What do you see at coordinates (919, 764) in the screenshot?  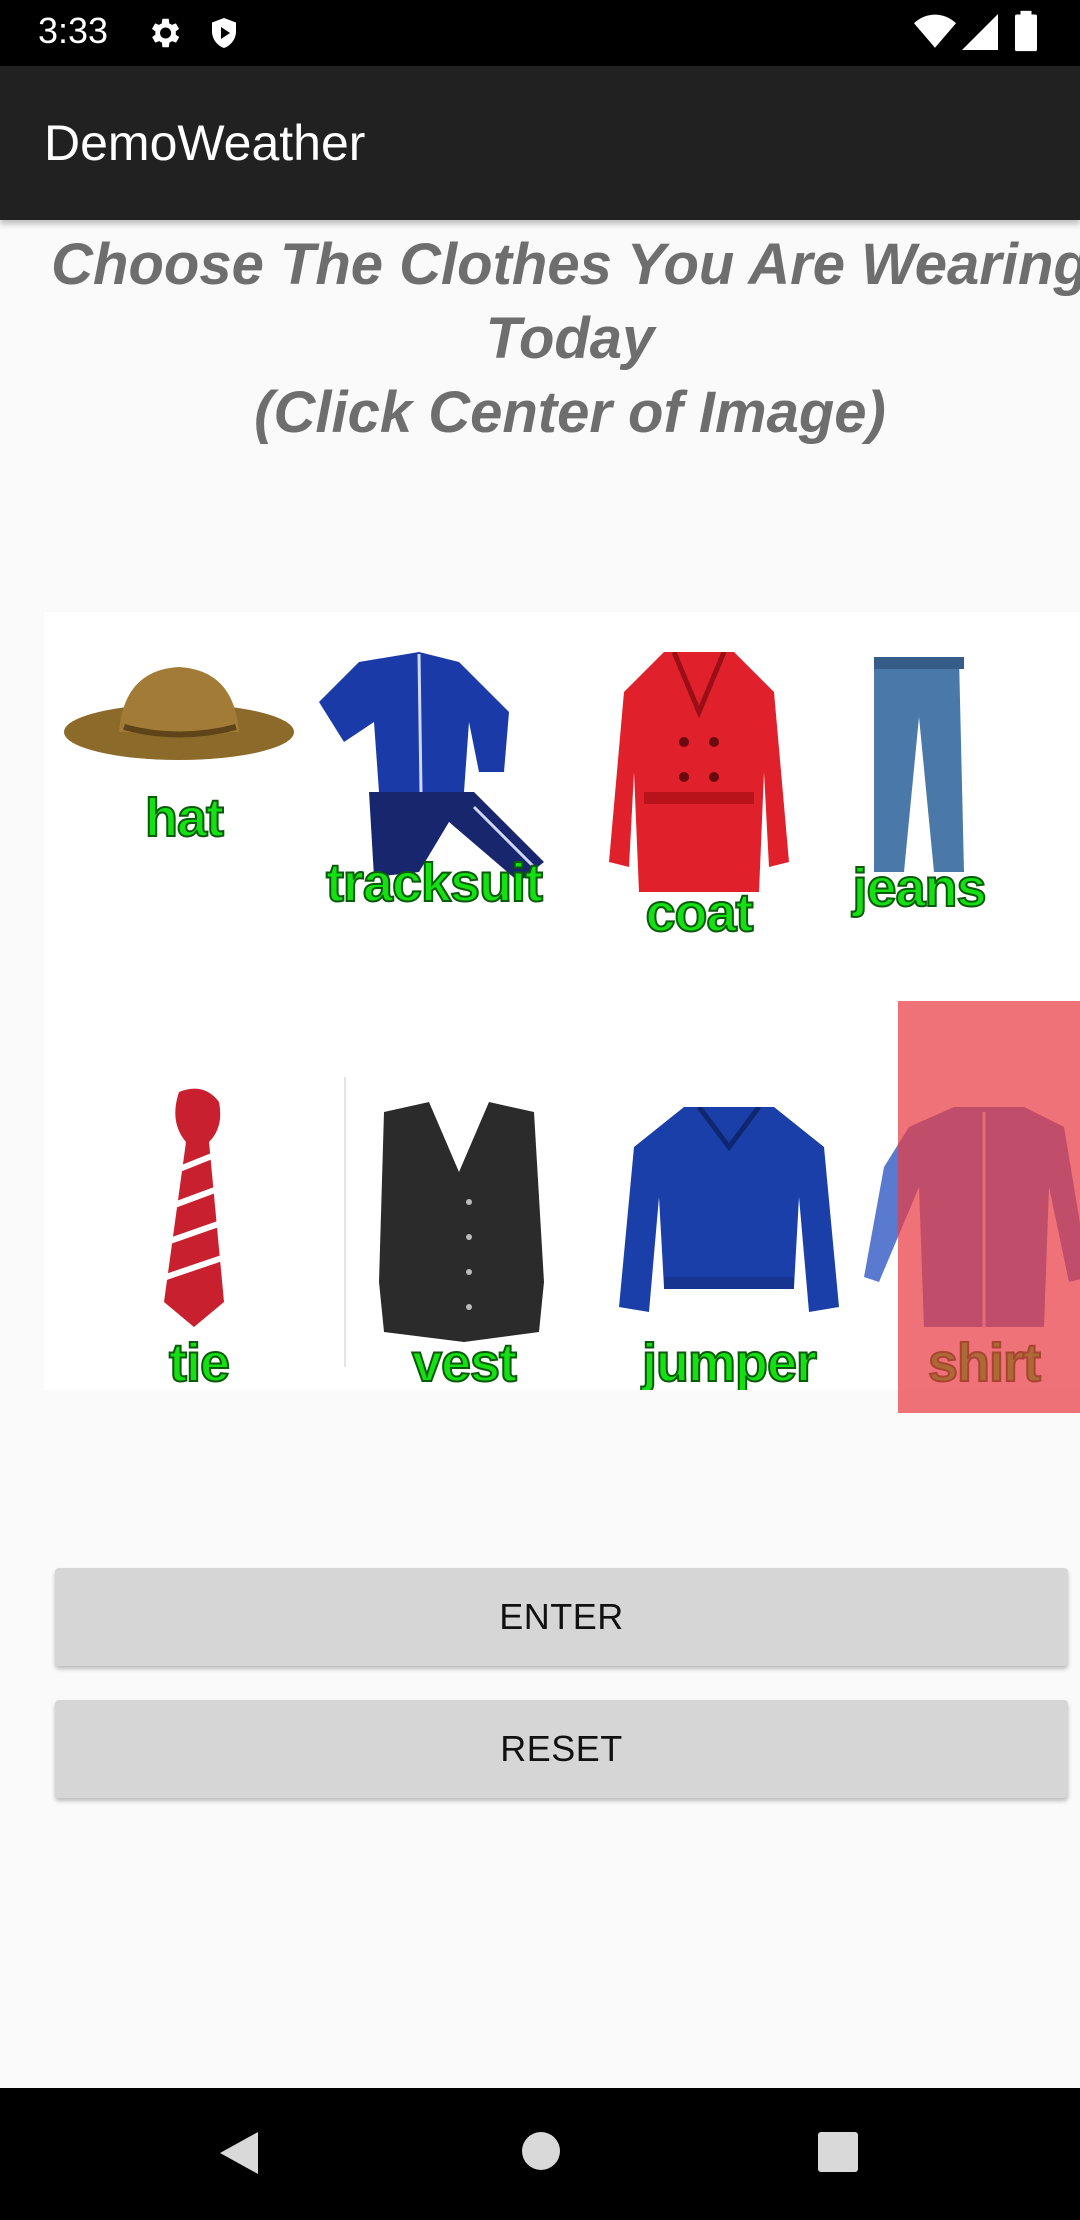 I see `jeans-image` at bounding box center [919, 764].